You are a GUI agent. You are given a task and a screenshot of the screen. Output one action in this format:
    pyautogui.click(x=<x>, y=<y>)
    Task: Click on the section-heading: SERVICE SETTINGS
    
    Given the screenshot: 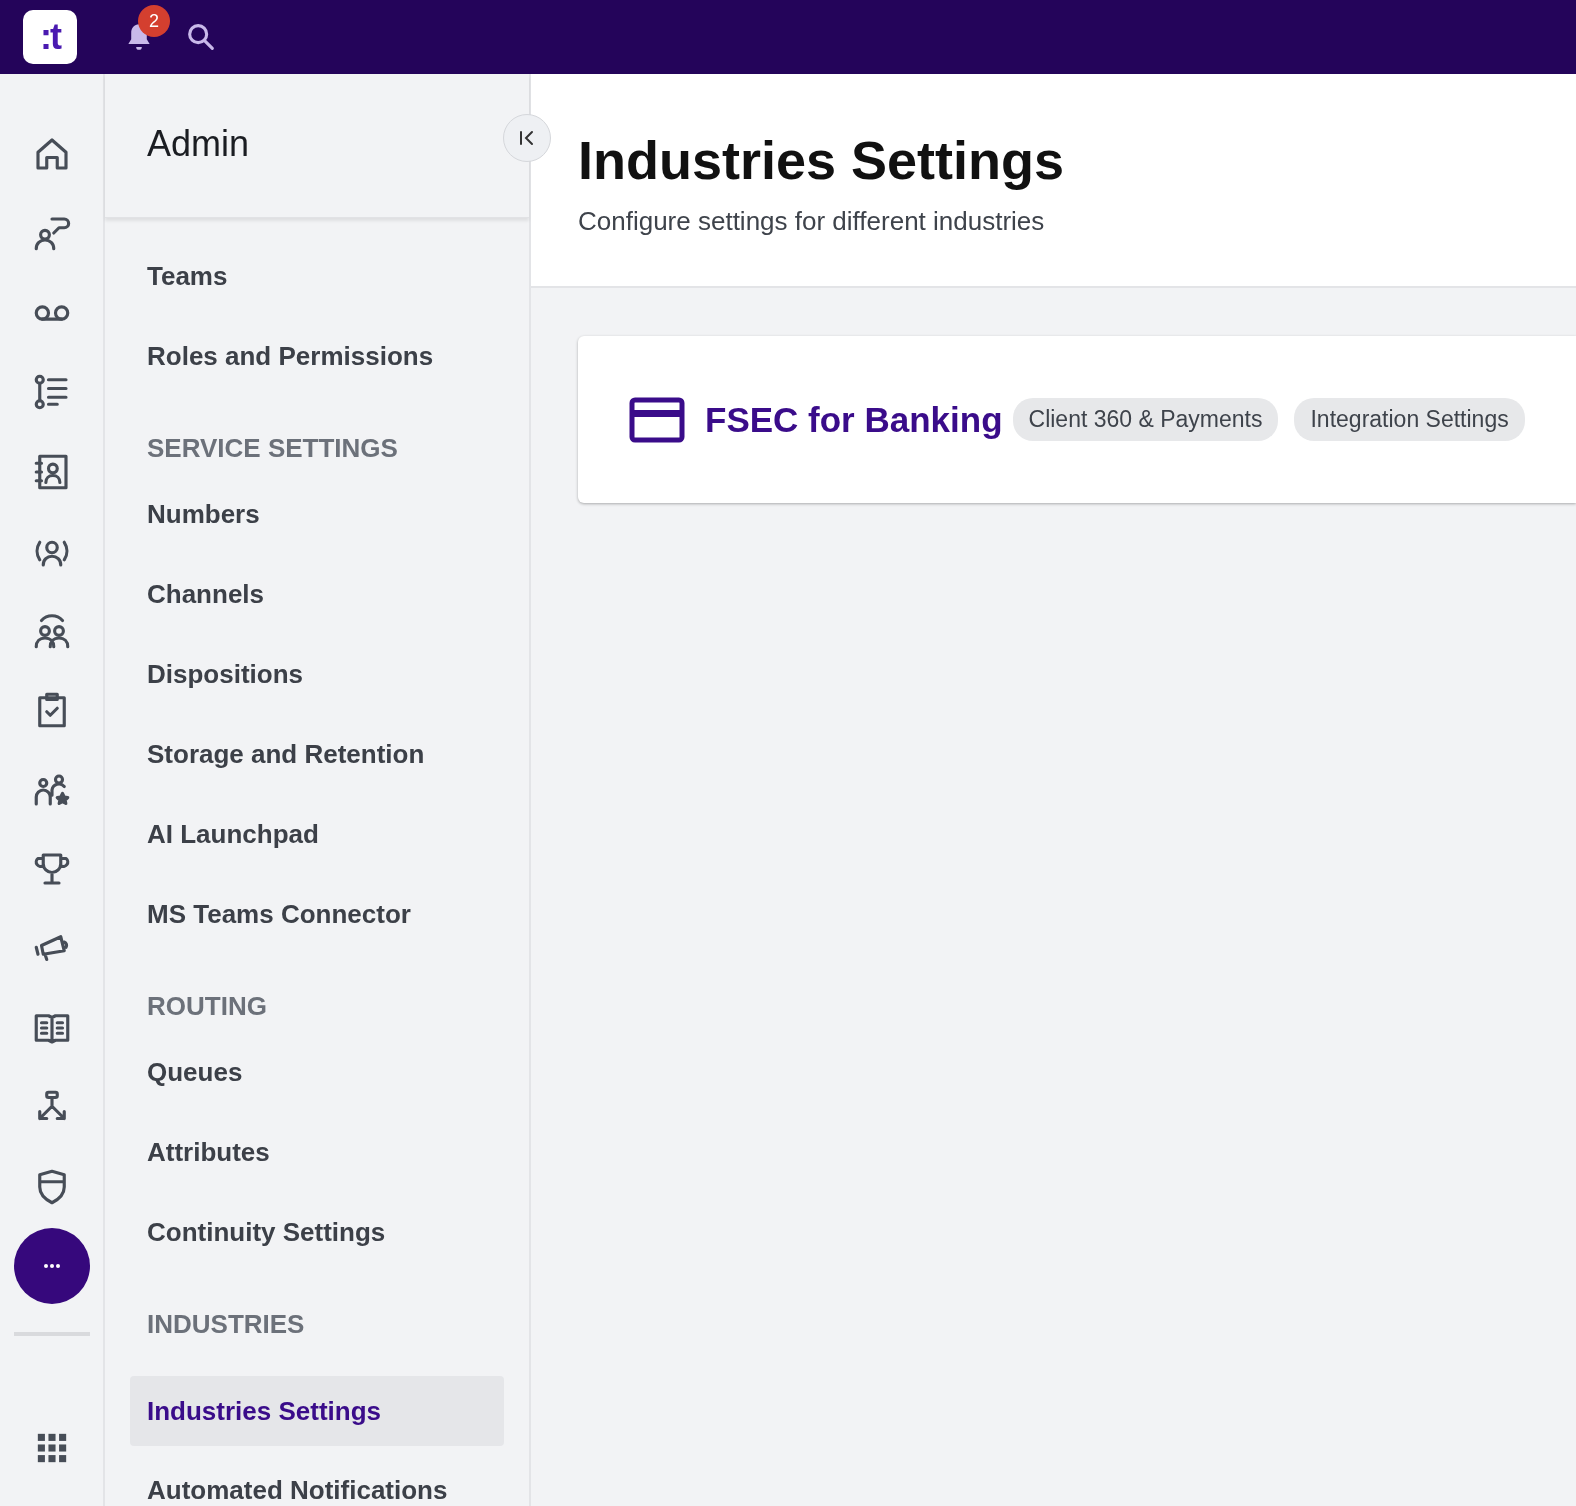 What is the action you would take?
    pyautogui.click(x=272, y=448)
    